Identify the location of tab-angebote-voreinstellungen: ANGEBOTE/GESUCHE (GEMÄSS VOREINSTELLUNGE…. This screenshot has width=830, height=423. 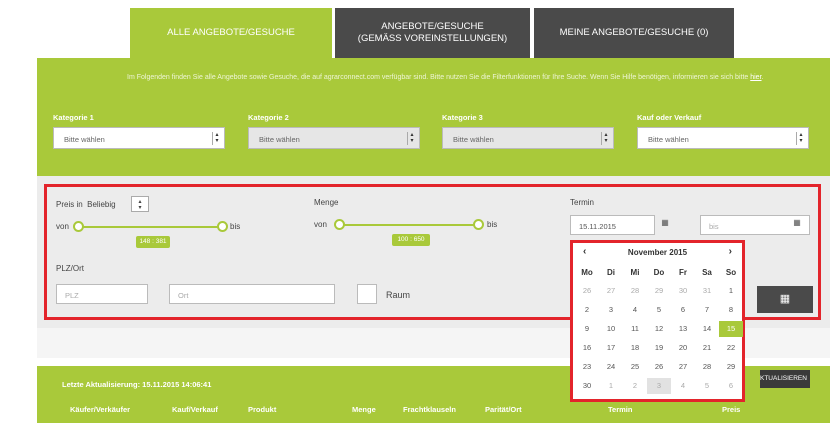
(432, 33).